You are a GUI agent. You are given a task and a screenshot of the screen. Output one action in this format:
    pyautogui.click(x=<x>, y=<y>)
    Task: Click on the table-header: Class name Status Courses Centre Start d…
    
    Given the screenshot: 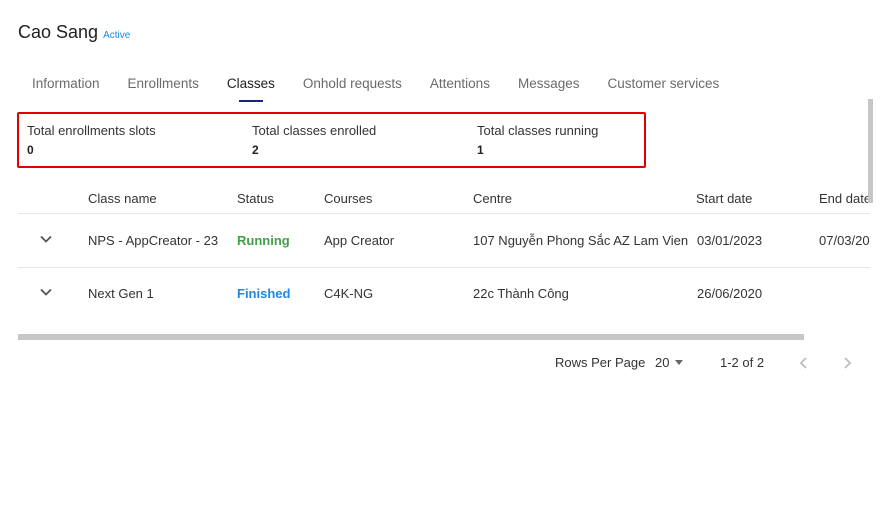 What is the action you would take?
    pyautogui.click(x=444, y=197)
    